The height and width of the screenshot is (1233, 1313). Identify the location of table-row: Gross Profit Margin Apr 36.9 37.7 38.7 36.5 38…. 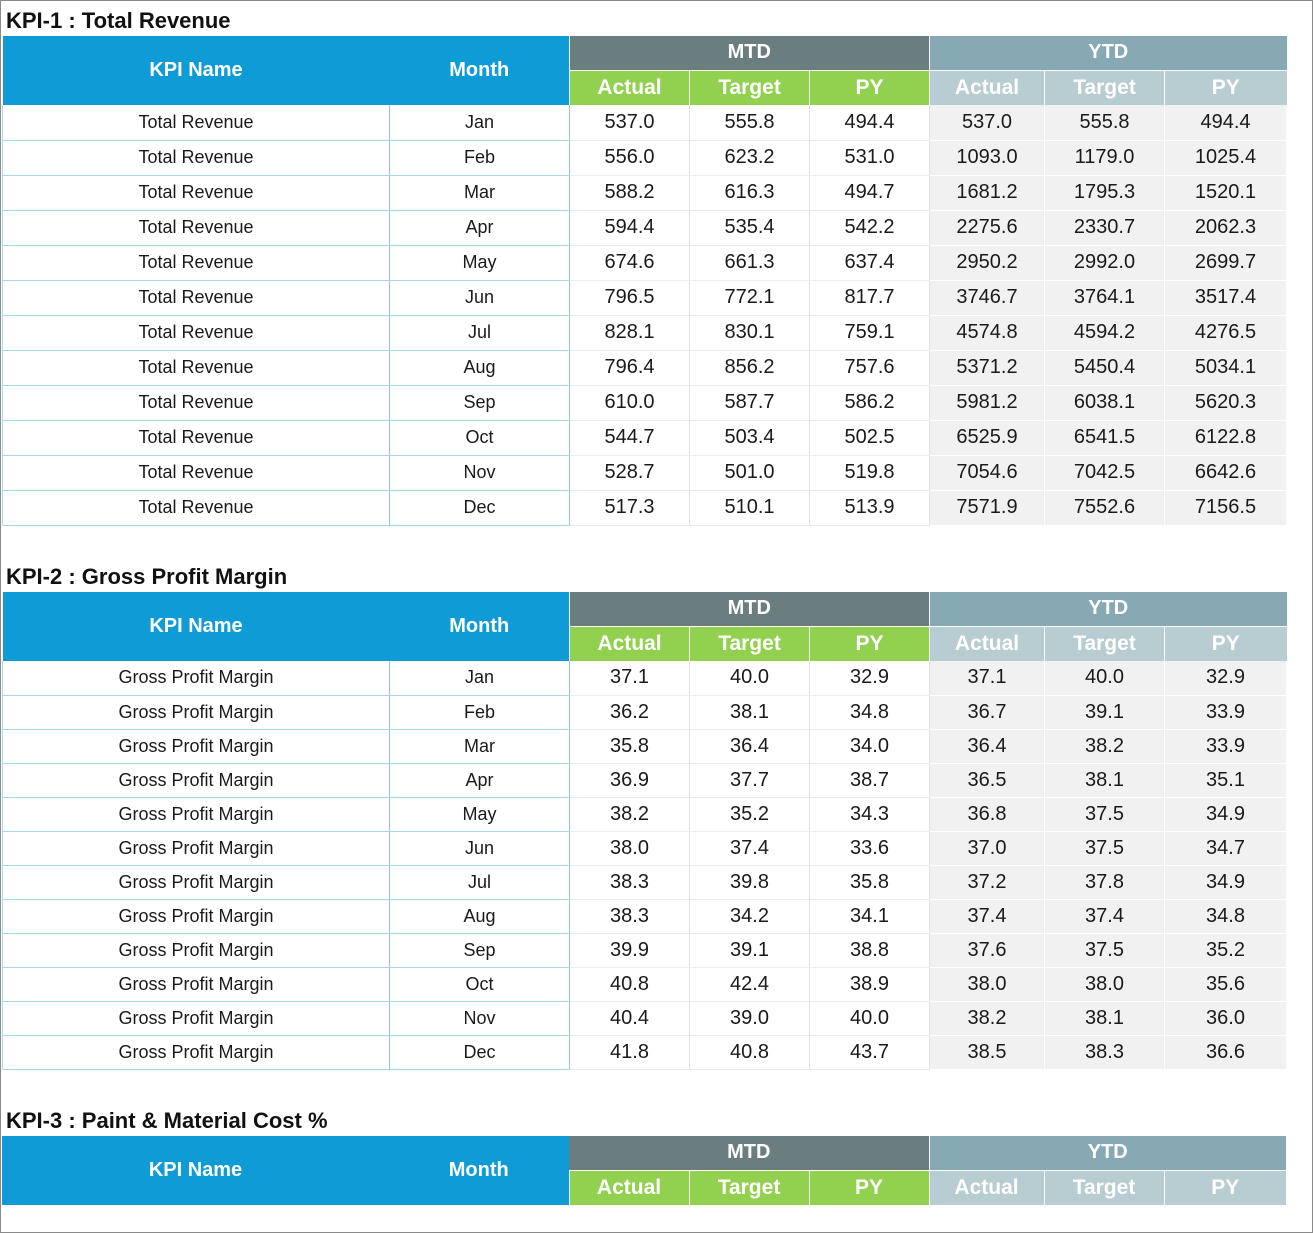
(644, 780).